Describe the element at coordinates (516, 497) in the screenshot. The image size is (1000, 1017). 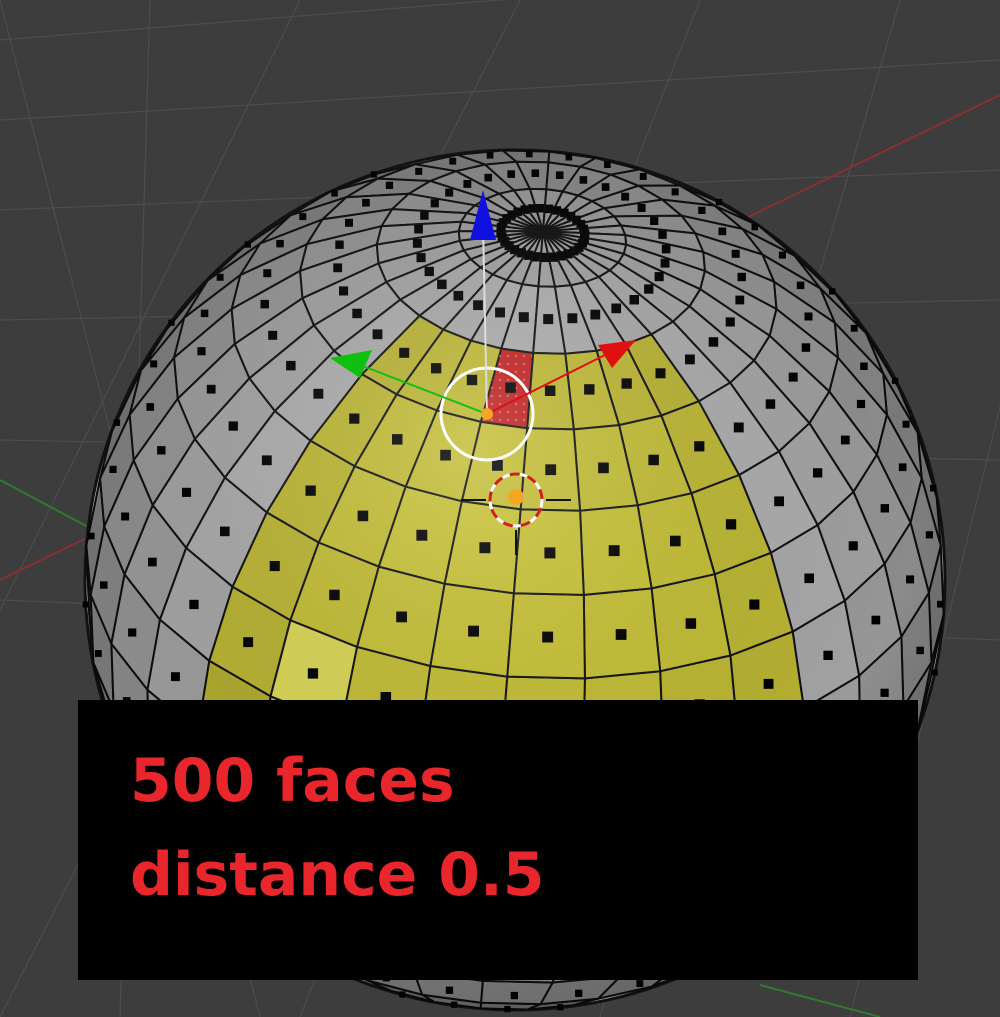
I see `3d-cursor-center-icon` at that location.